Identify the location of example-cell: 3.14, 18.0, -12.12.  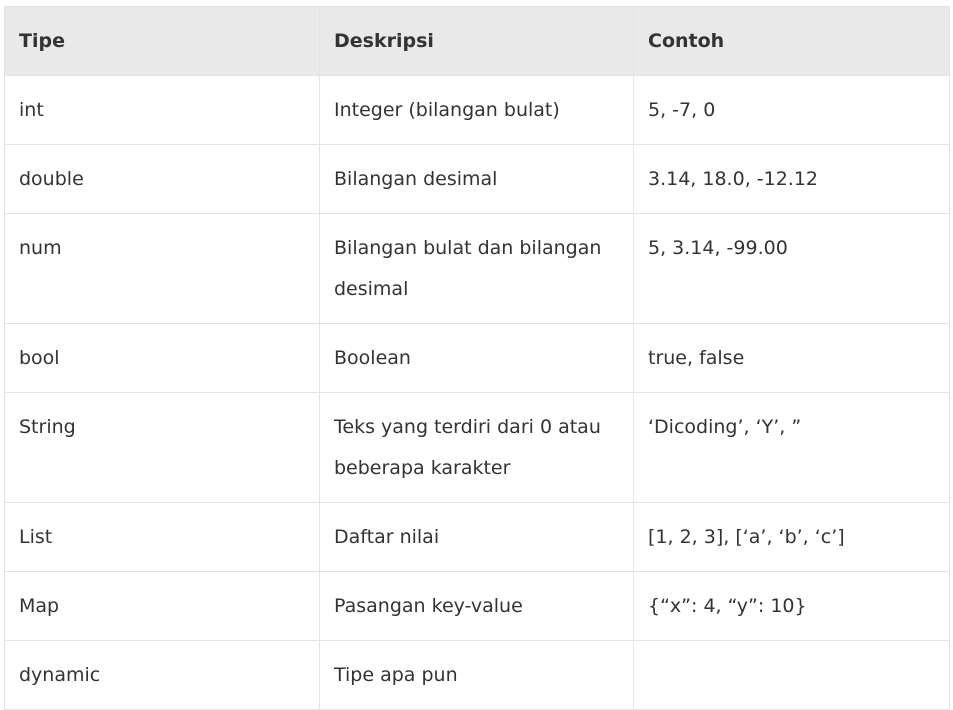
(791, 179).